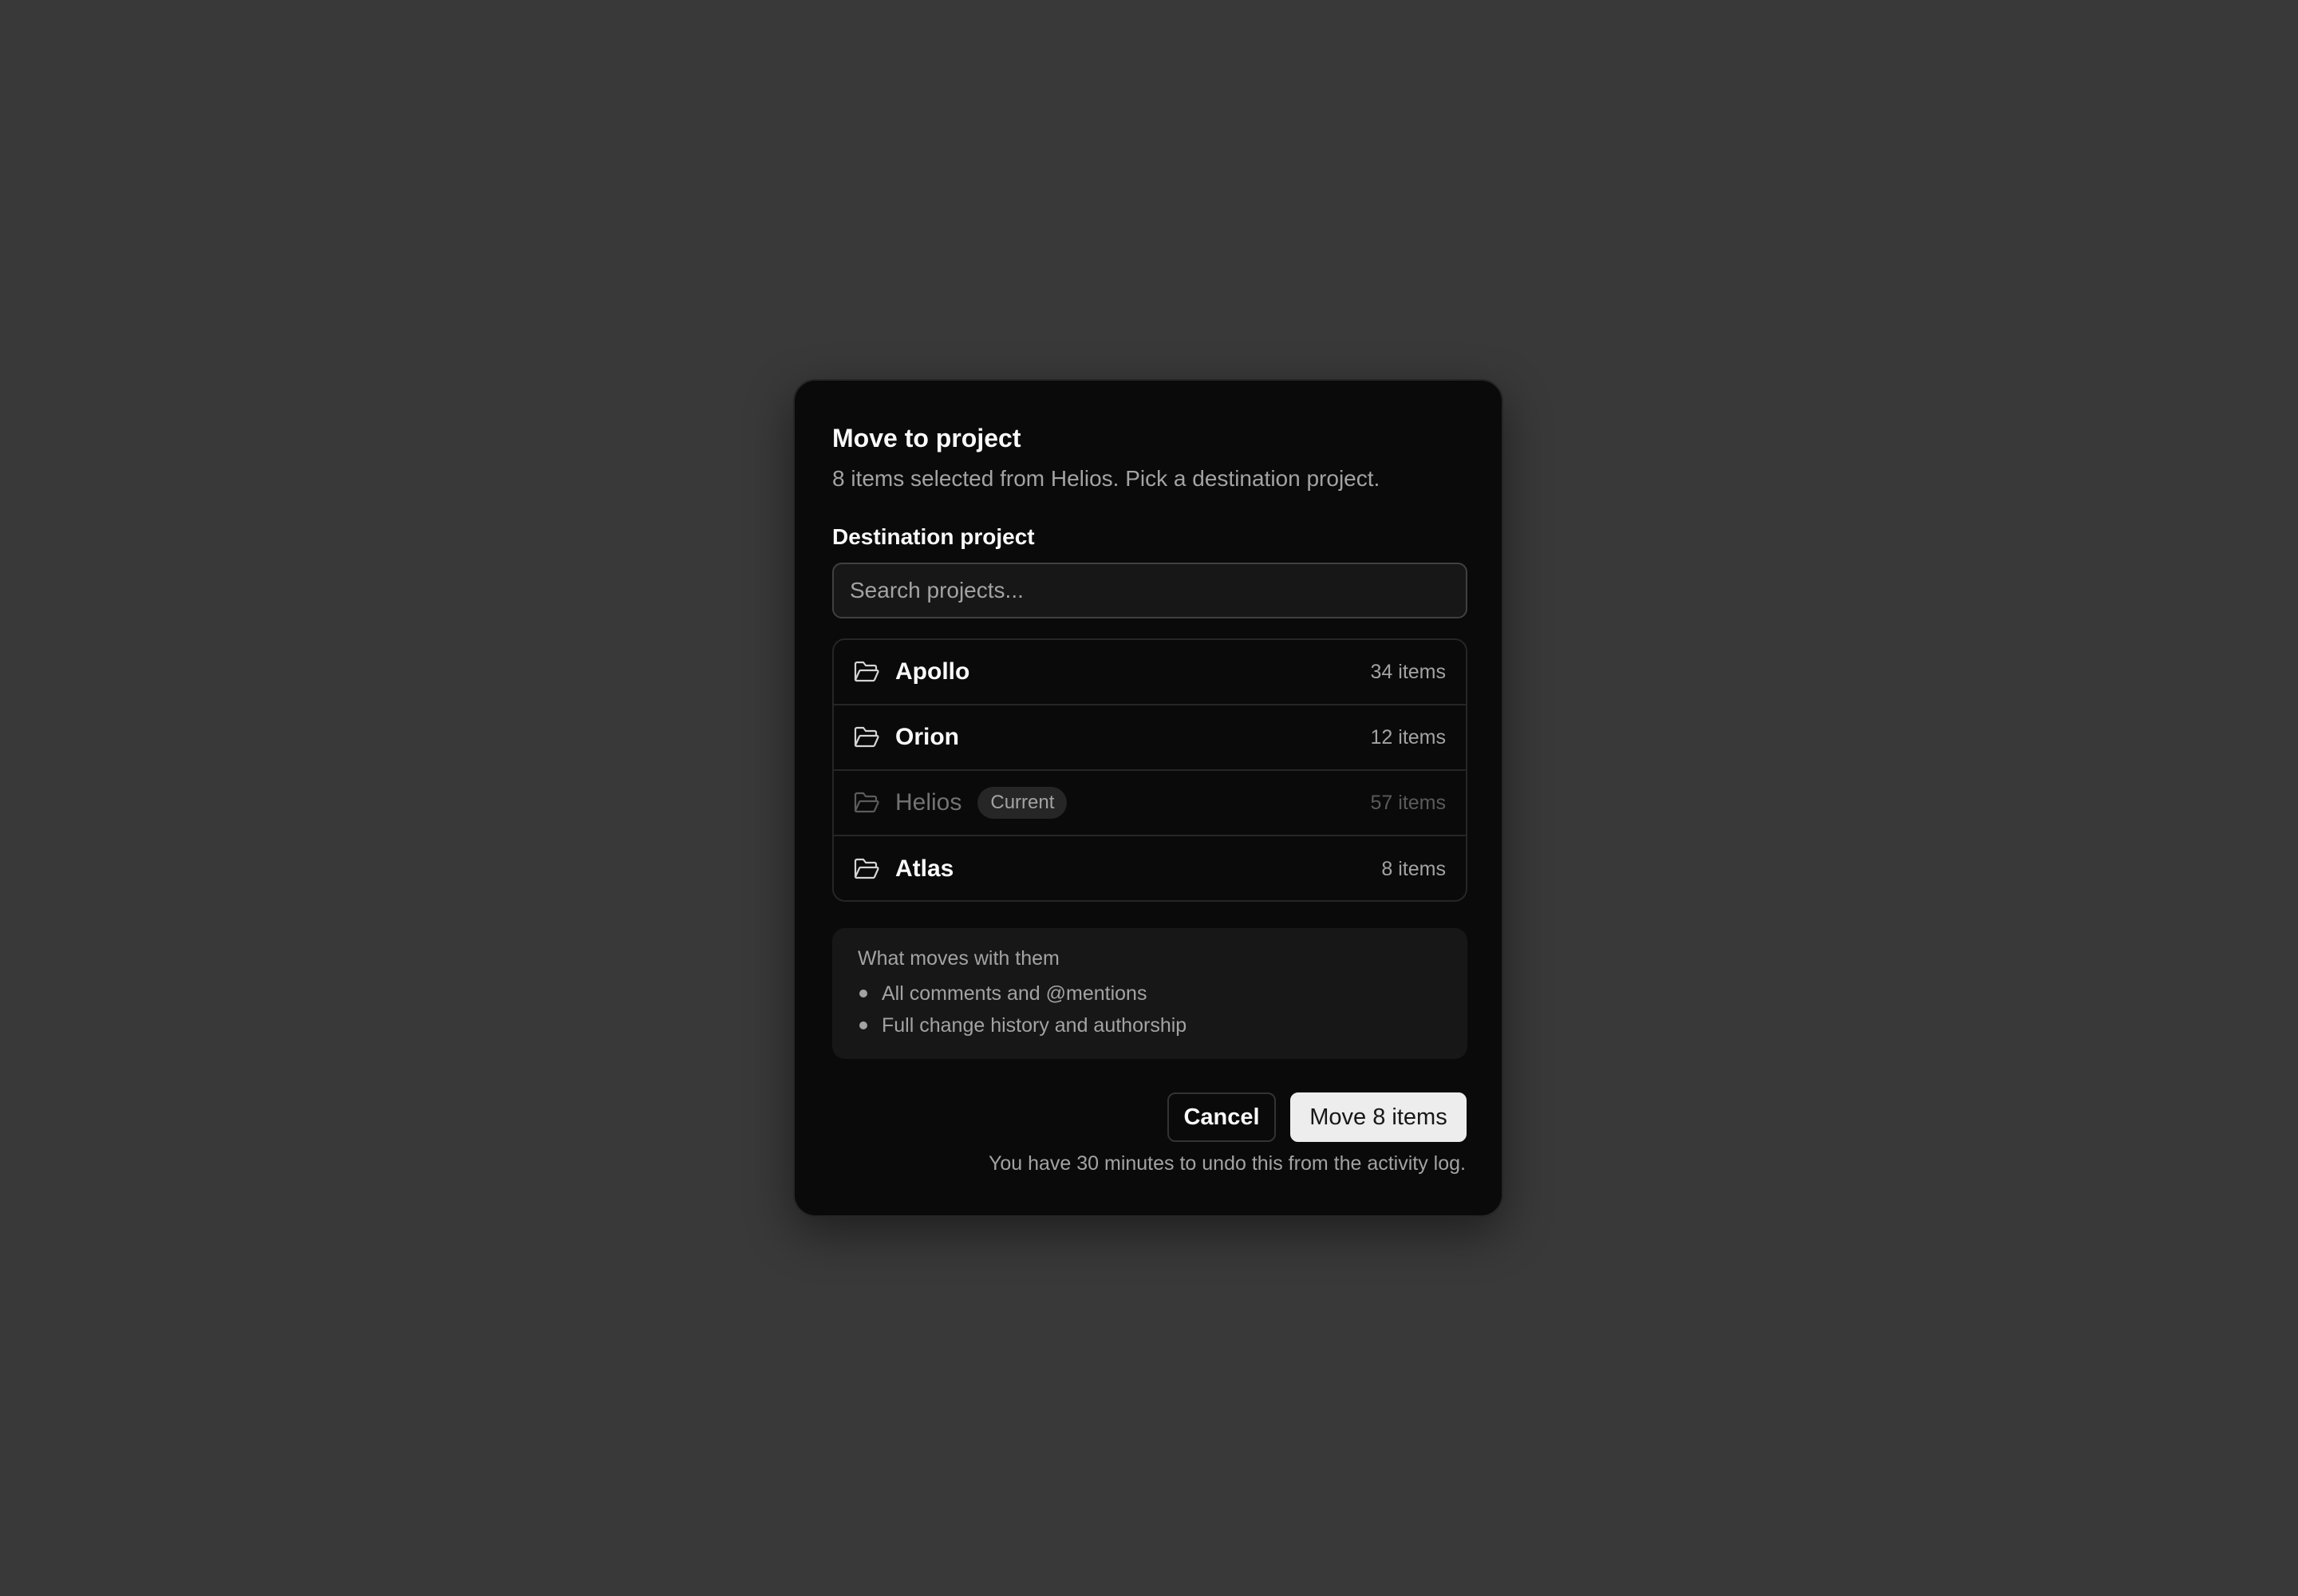  What do you see at coordinates (1150, 868) in the screenshot?
I see `project-row-atlas: Atlas 8 items` at bounding box center [1150, 868].